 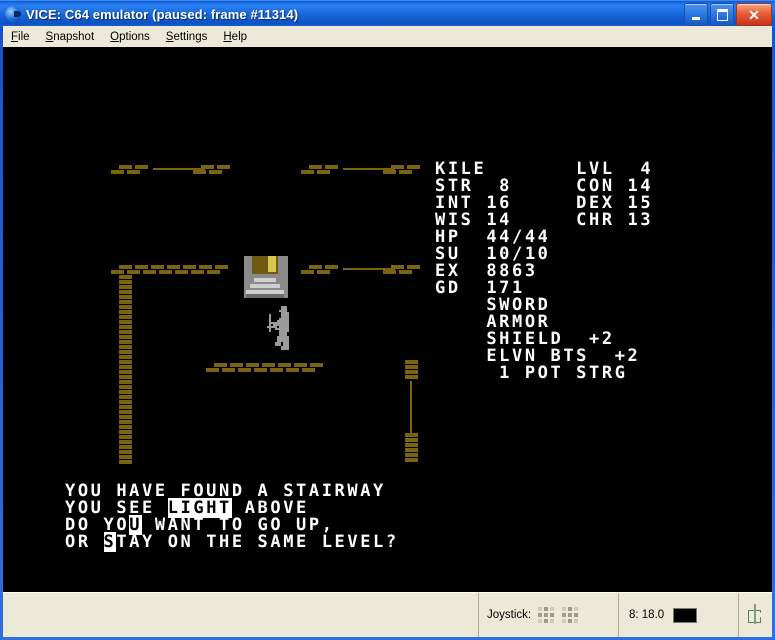 I want to click on menu-file: File, so click(x=20, y=37).